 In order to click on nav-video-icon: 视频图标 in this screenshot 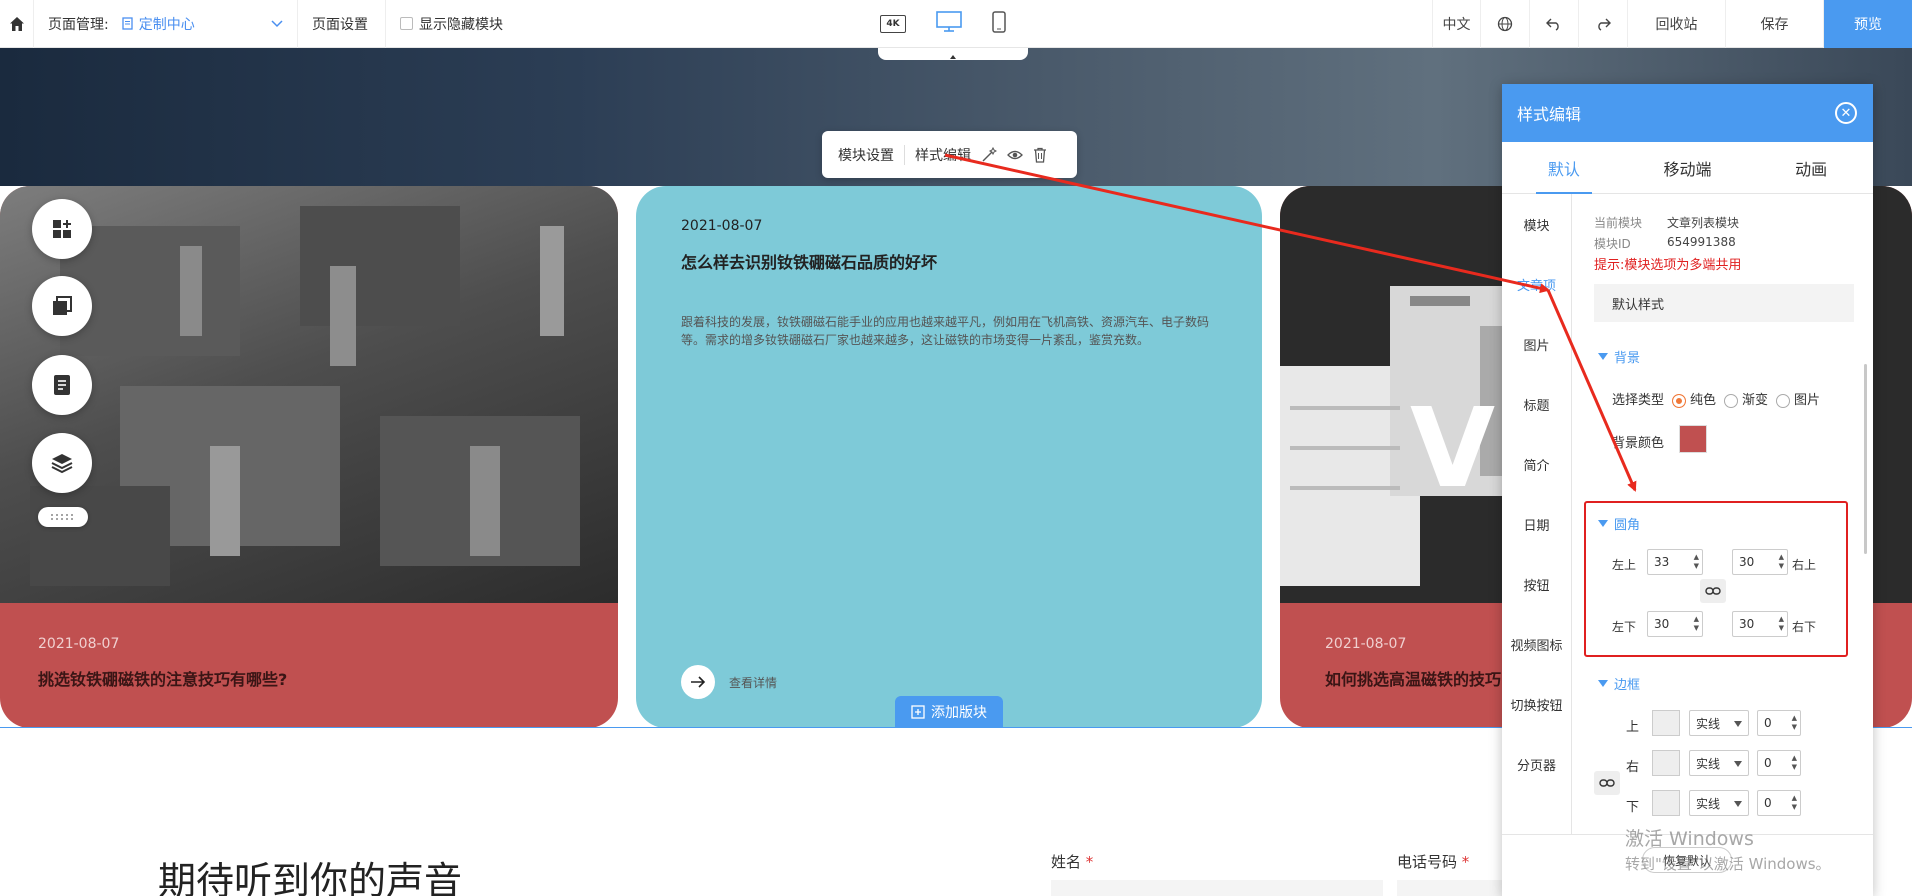, I will do `click(1536, 644)`.